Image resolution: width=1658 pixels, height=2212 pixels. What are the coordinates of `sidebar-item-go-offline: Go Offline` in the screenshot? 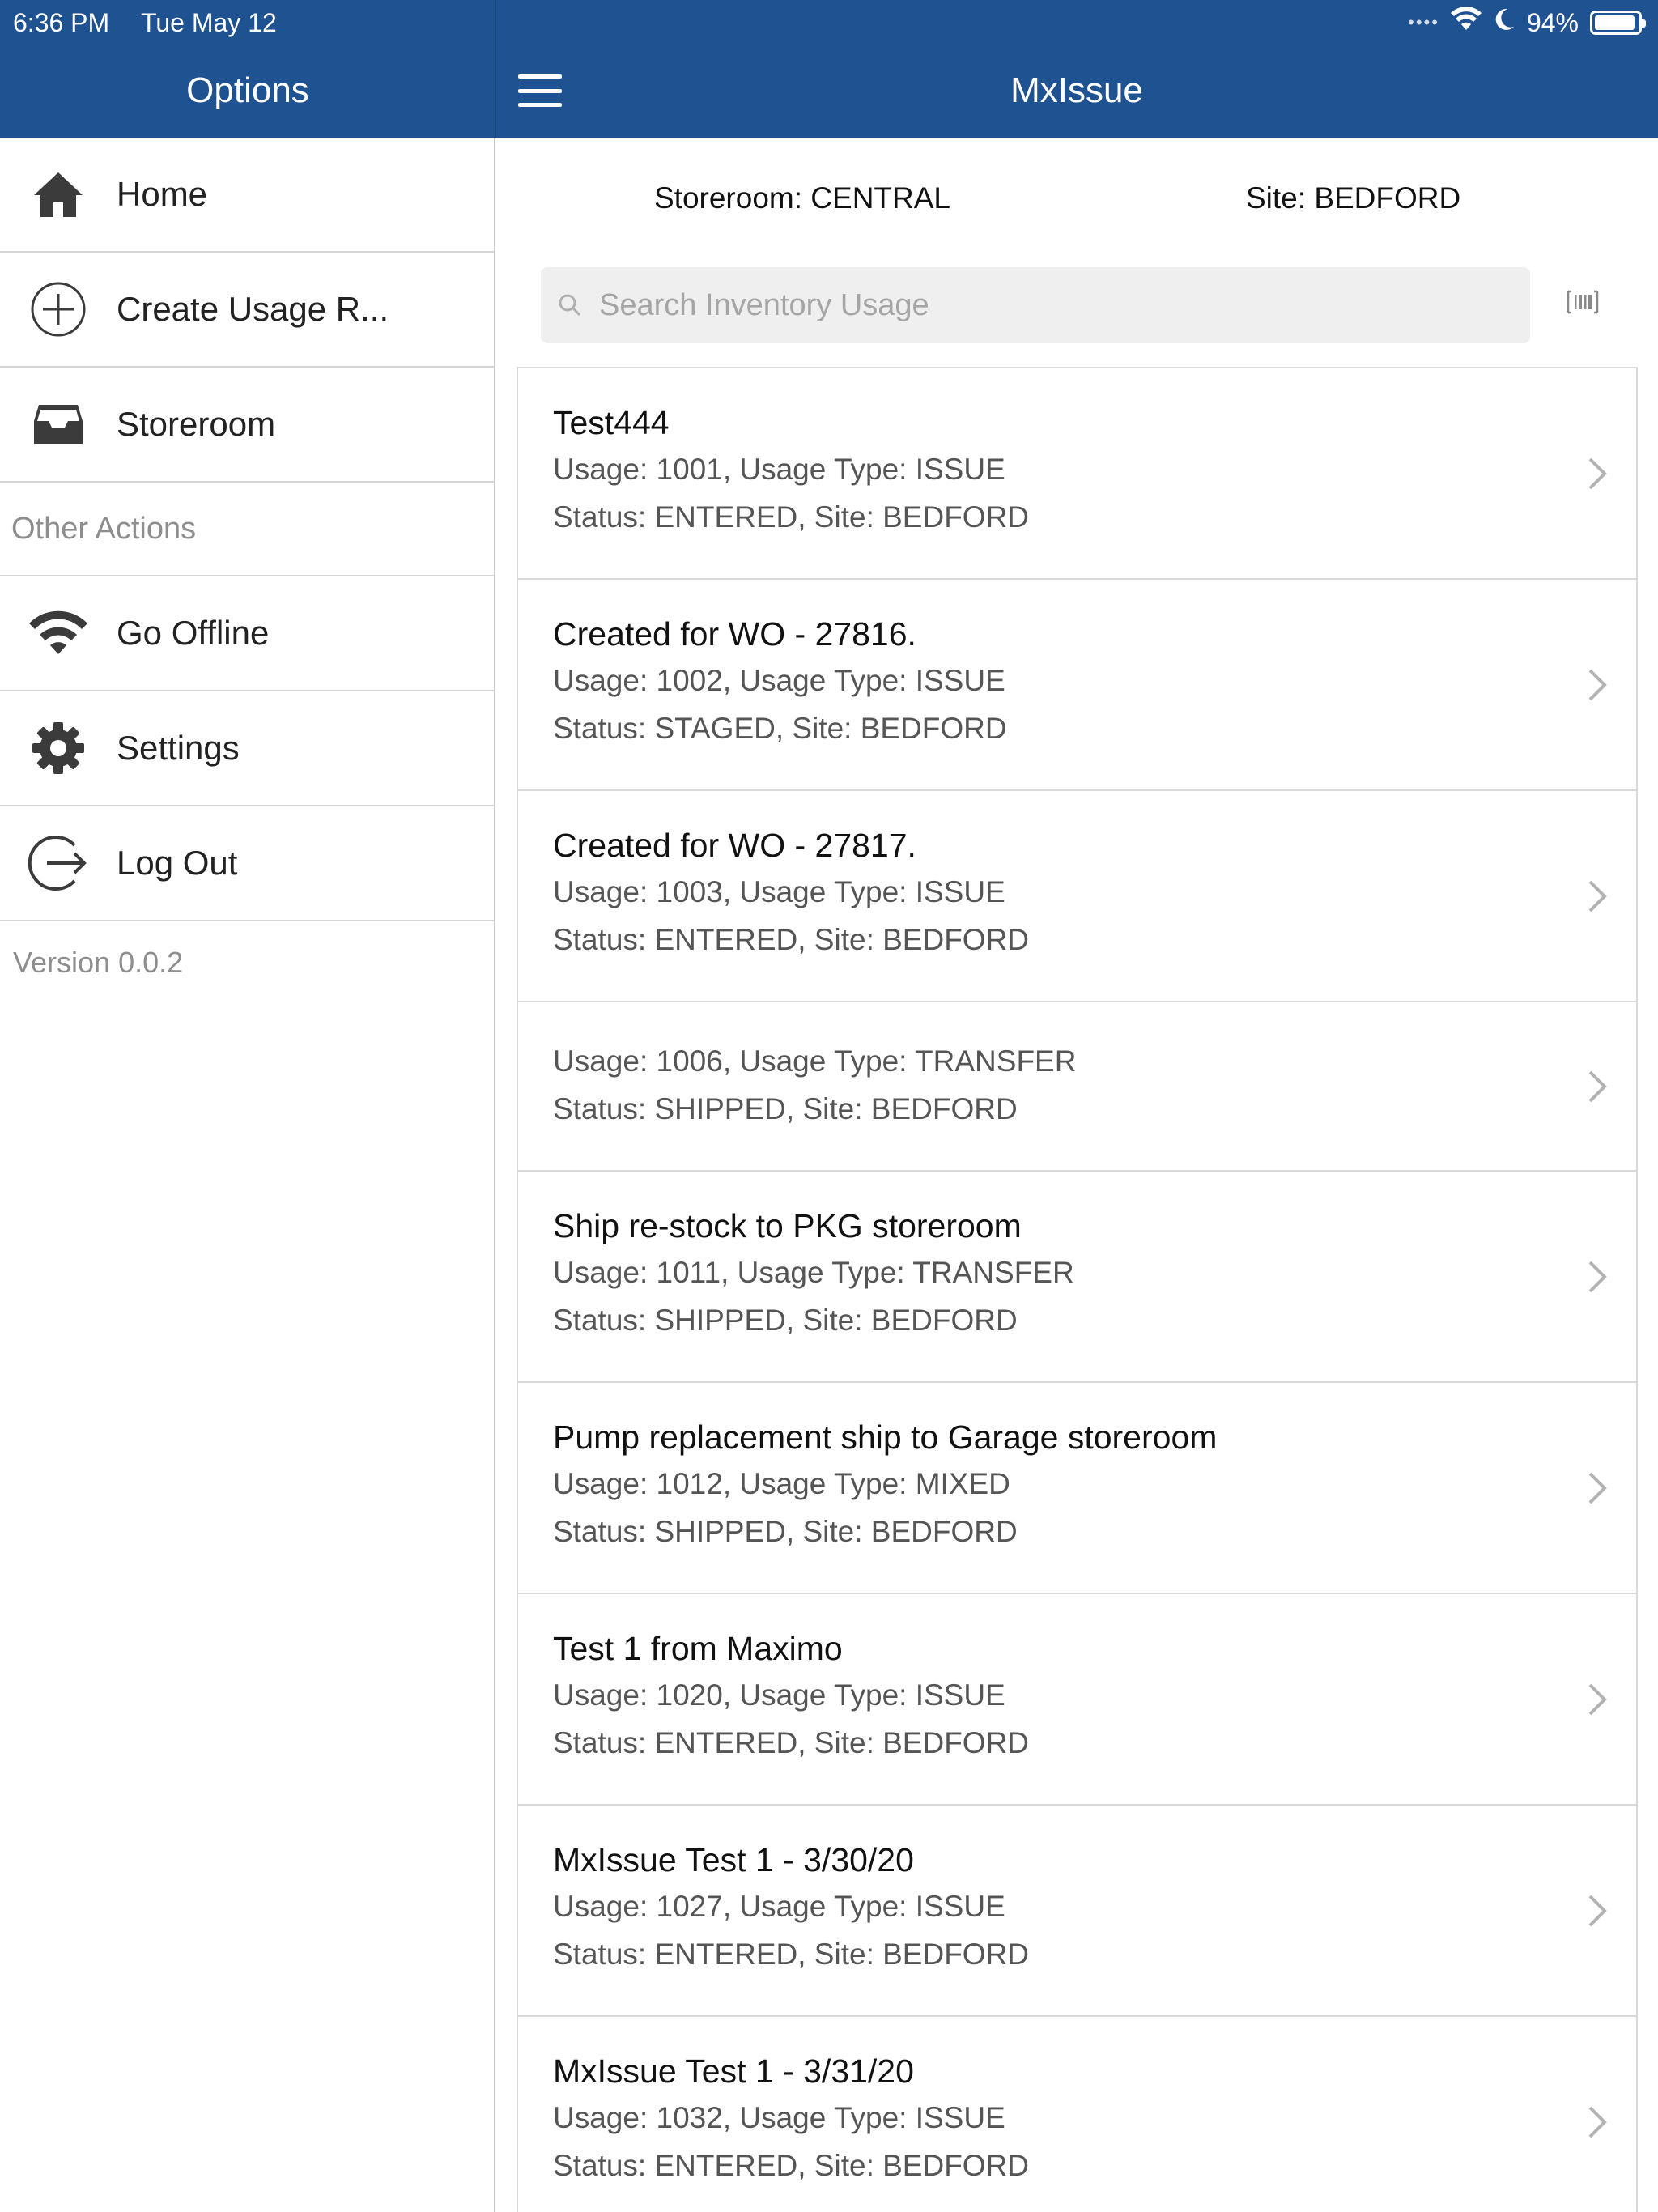 It's located at (247, 634).